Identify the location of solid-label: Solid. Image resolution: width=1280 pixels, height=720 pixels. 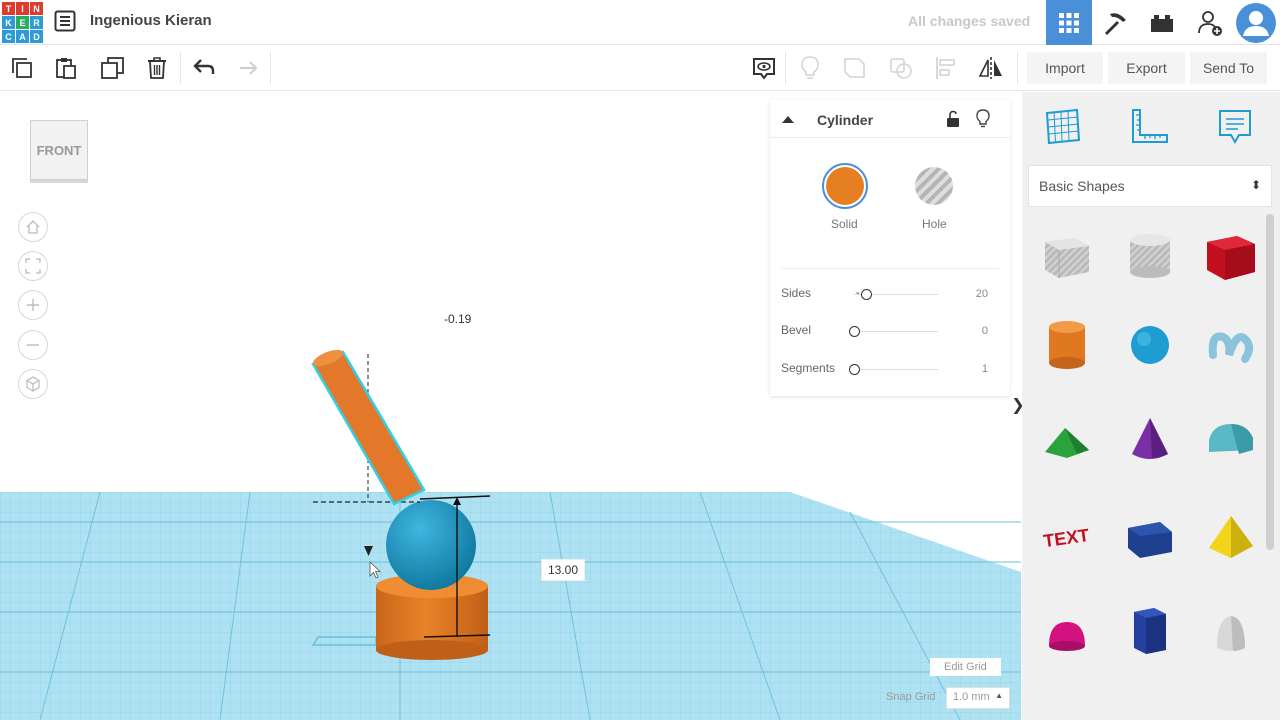
(844, 224).